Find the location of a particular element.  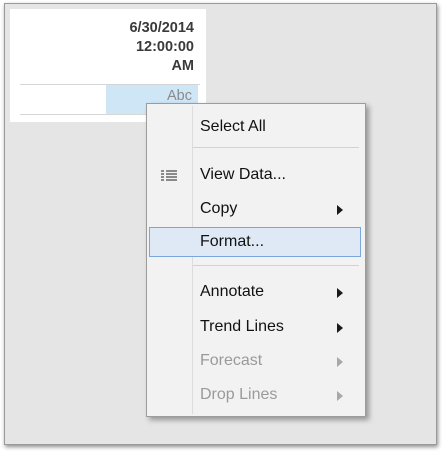

date-header: 6/30/2014 12:00:00 AM is located at coordinates (161, 47).